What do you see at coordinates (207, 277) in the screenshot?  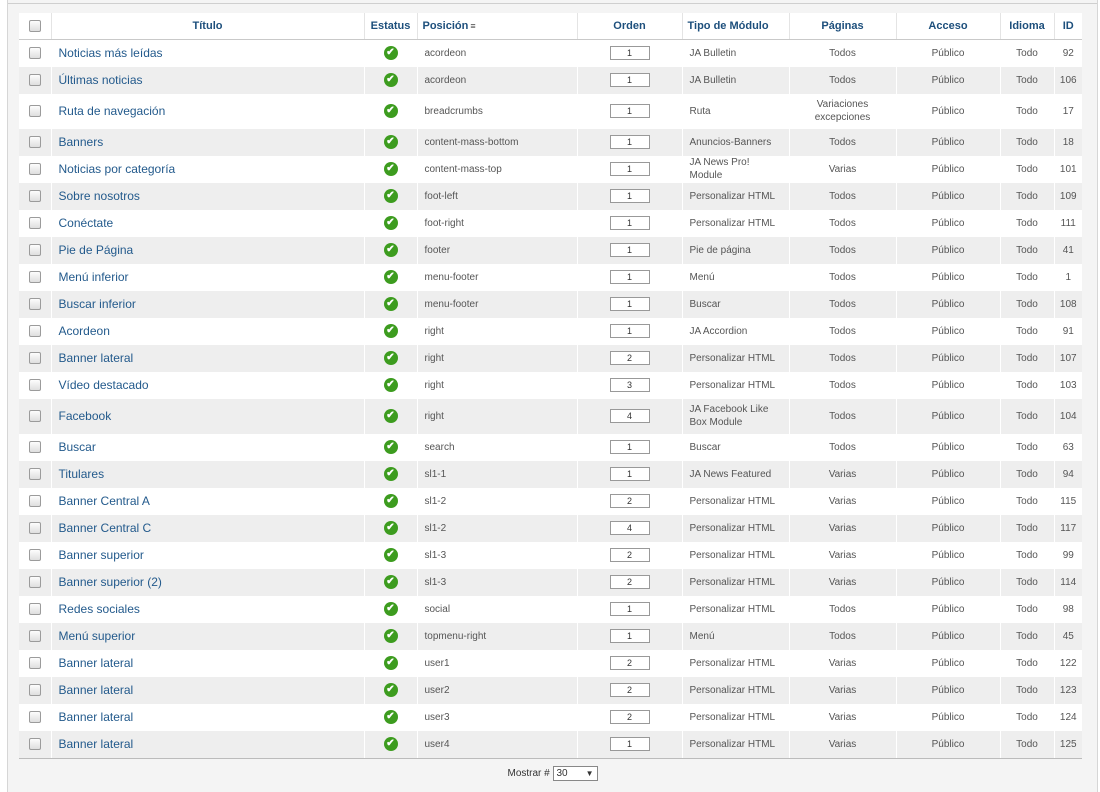 I see `module-title-link: Menú inferior` at bounding box center [207, 277].